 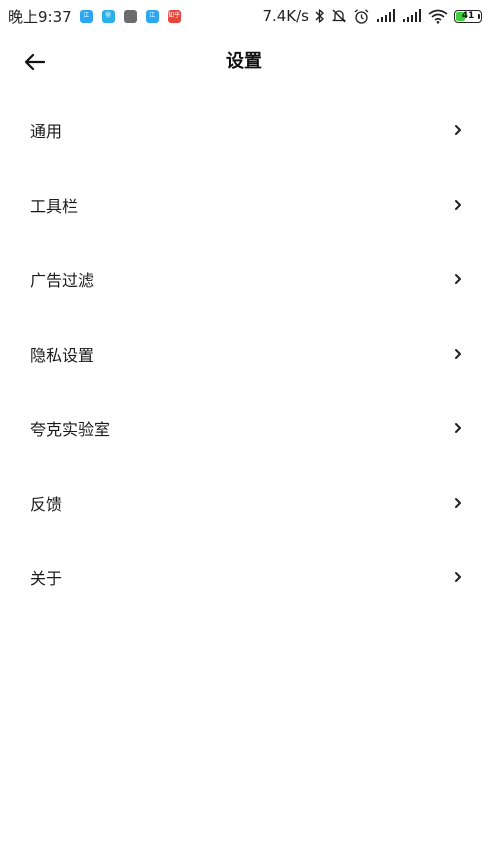 I want to click on settings-item-privacy: 隐私设置, so click(x=244, y=354).